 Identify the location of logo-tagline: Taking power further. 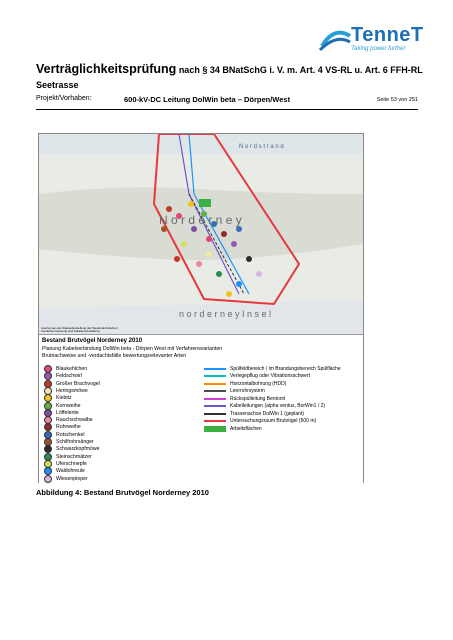
(378, 49).